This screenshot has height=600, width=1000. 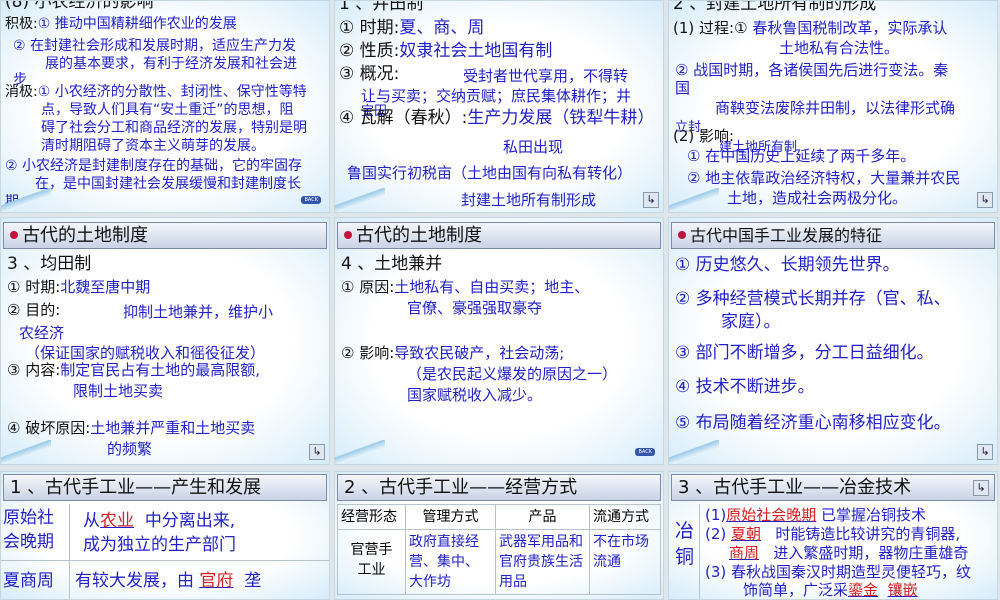 I want to click on label: ② 影响:, so click(x=368, y=353).